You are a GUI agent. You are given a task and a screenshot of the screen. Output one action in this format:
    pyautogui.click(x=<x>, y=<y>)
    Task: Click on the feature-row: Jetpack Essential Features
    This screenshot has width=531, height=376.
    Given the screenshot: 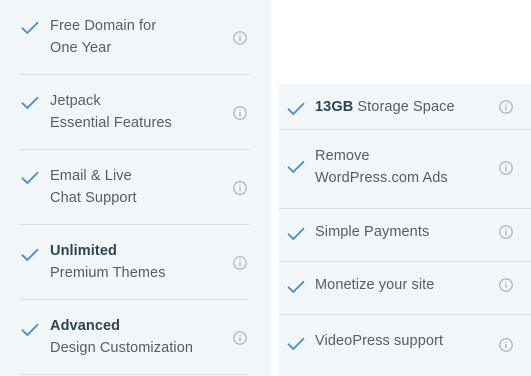 What is the action you would take?
    pyautogui.click(x=135, y=112)
    